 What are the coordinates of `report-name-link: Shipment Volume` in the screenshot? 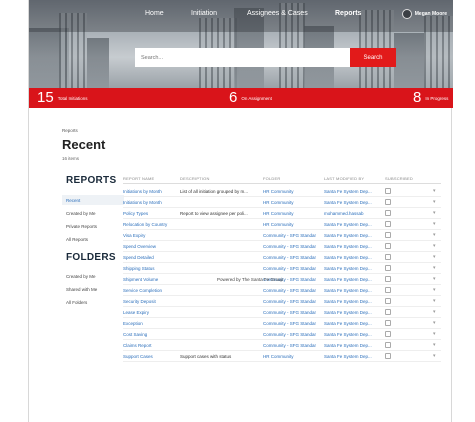 It's located at (150, 279).